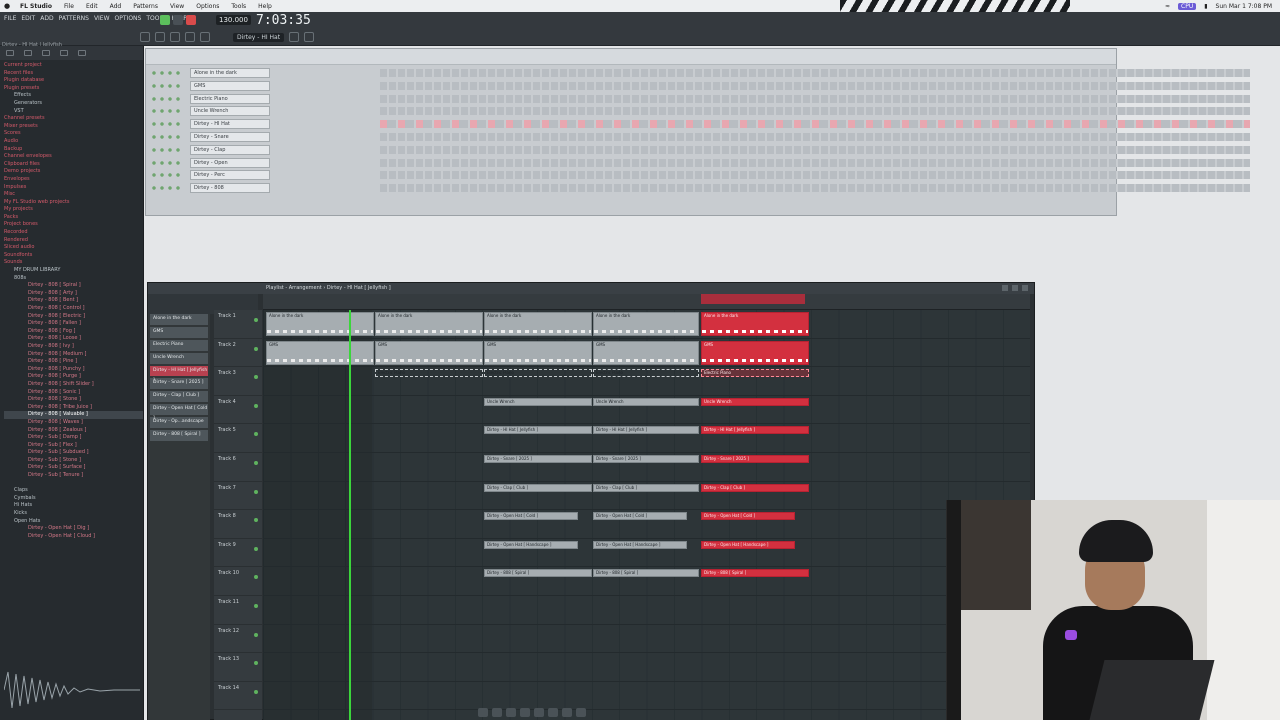 Image resolution: width=1280 pixels, height=720 pixels. What do you see at coordinates (73, 210) in the screenshot?
I see `browser-item: My projects` at bounding box center [73, 210].